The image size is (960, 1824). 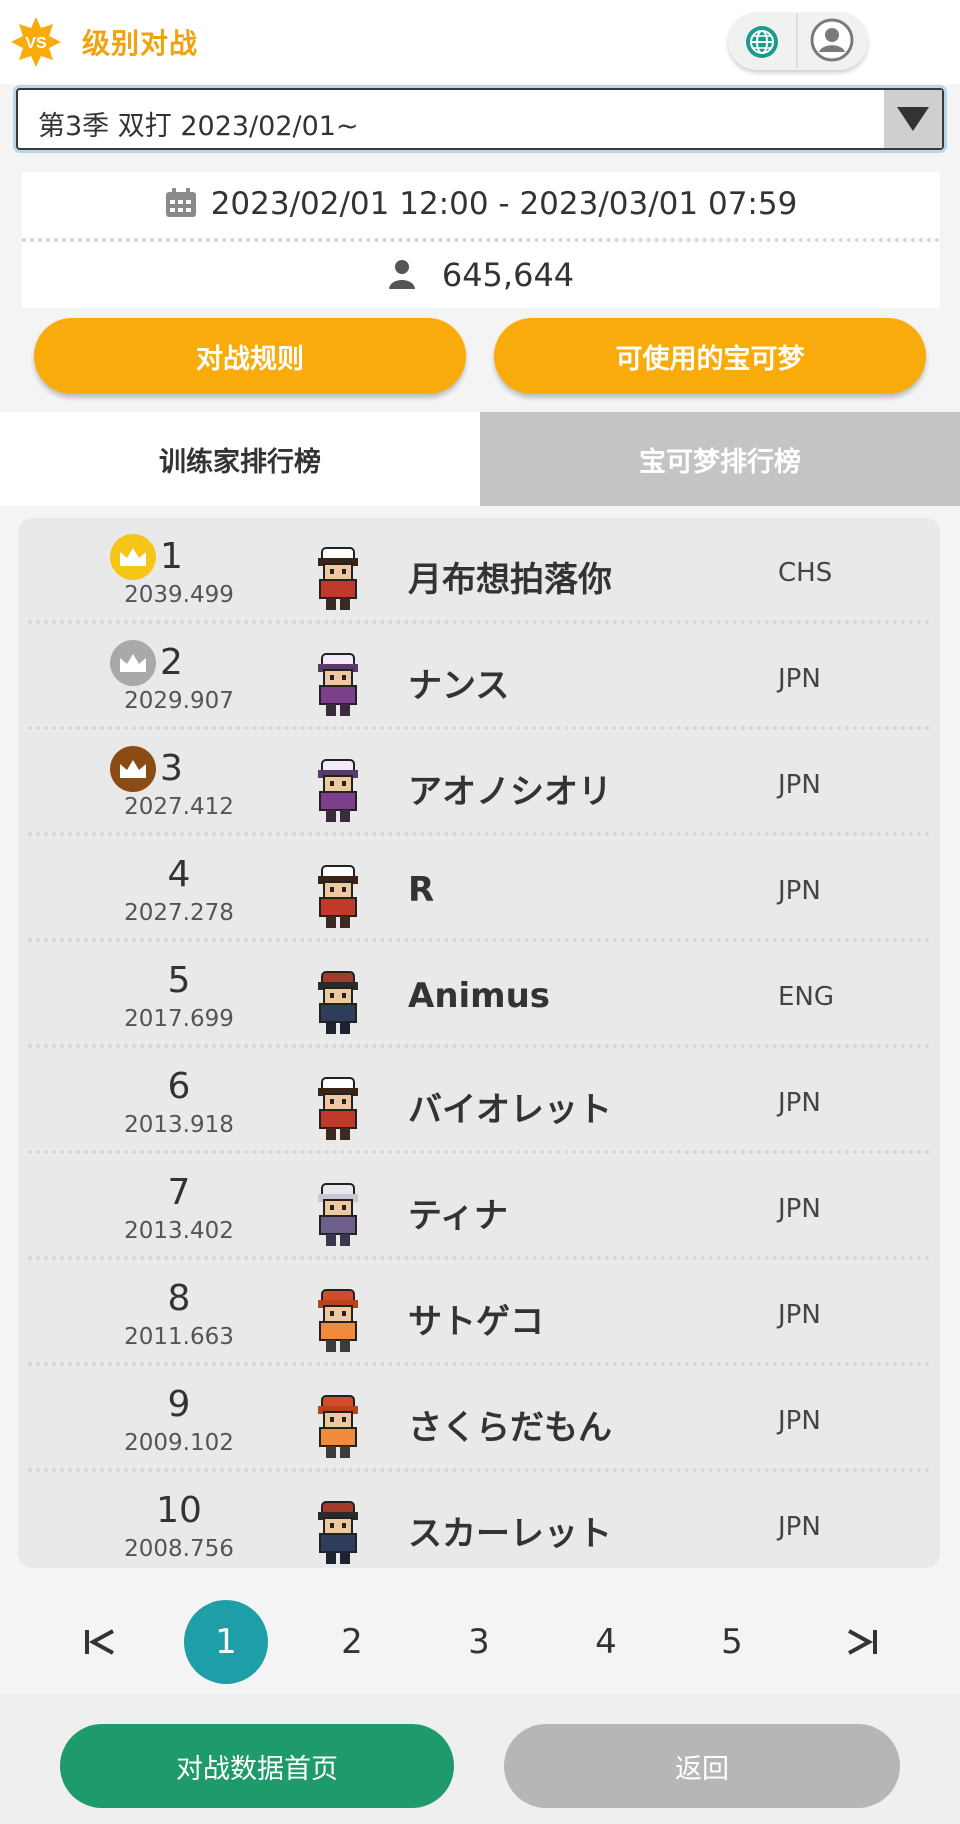 I want to click on rank-number: 9, so click(x=179, y=1404).